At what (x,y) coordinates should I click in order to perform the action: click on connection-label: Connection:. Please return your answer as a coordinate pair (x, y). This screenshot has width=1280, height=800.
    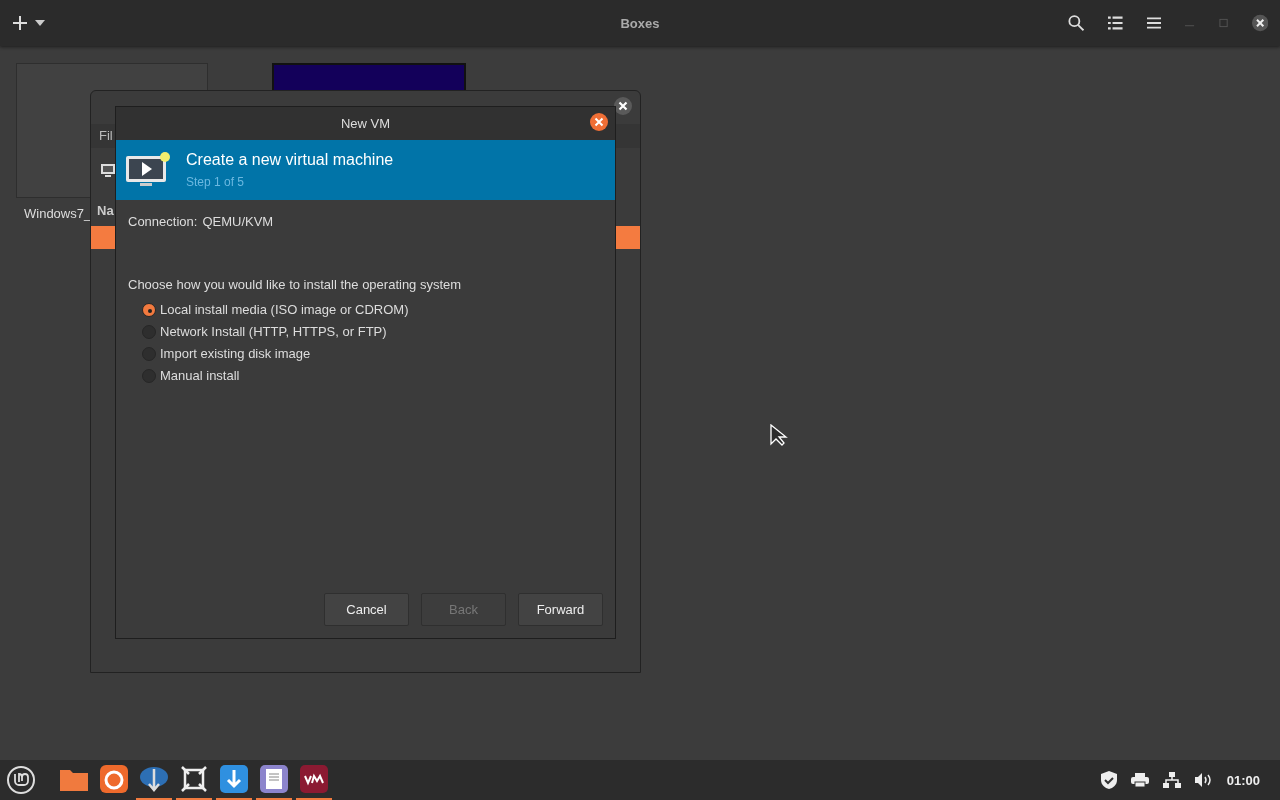
    Looking at the image, I should click on (163, 221).